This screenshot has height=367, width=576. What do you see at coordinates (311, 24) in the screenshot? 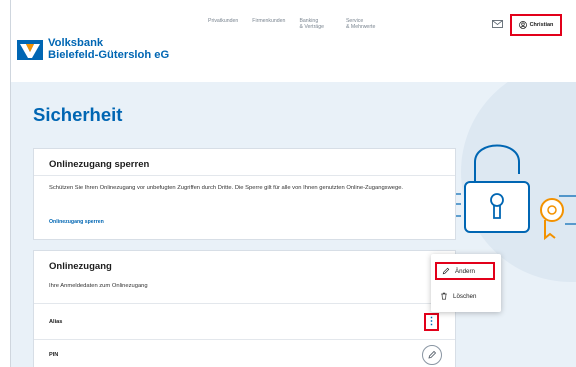
I see `nav-banking: Banking & Verträge` at bounding box center [311, 24].